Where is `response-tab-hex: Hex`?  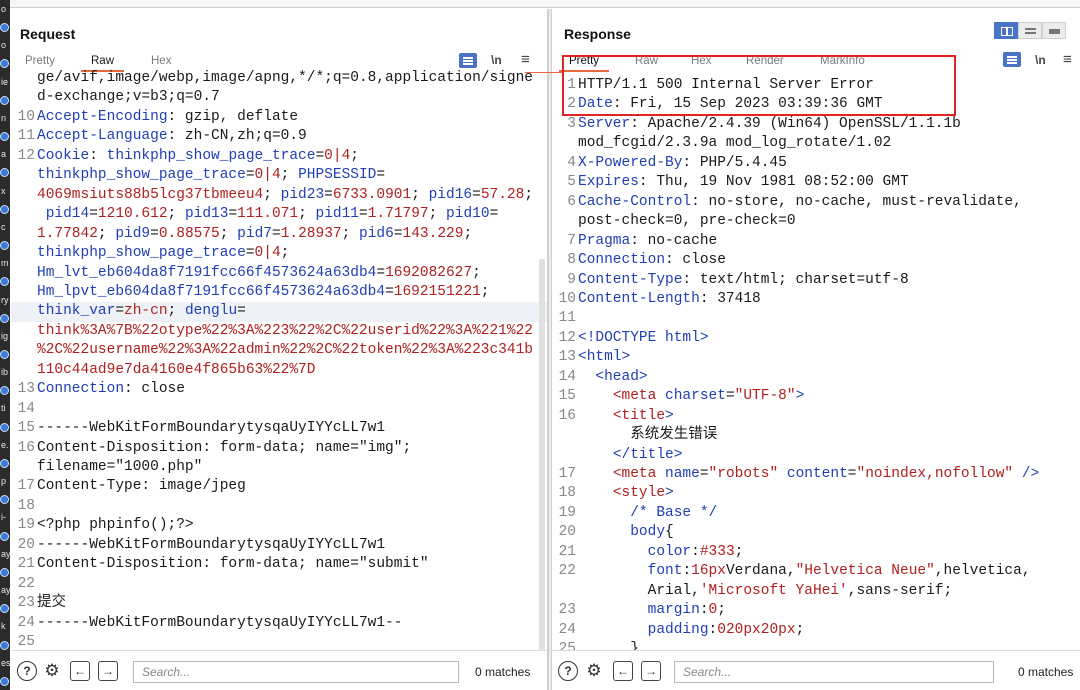
response-tab-hex: Hex is located at coordinates (701, 61).